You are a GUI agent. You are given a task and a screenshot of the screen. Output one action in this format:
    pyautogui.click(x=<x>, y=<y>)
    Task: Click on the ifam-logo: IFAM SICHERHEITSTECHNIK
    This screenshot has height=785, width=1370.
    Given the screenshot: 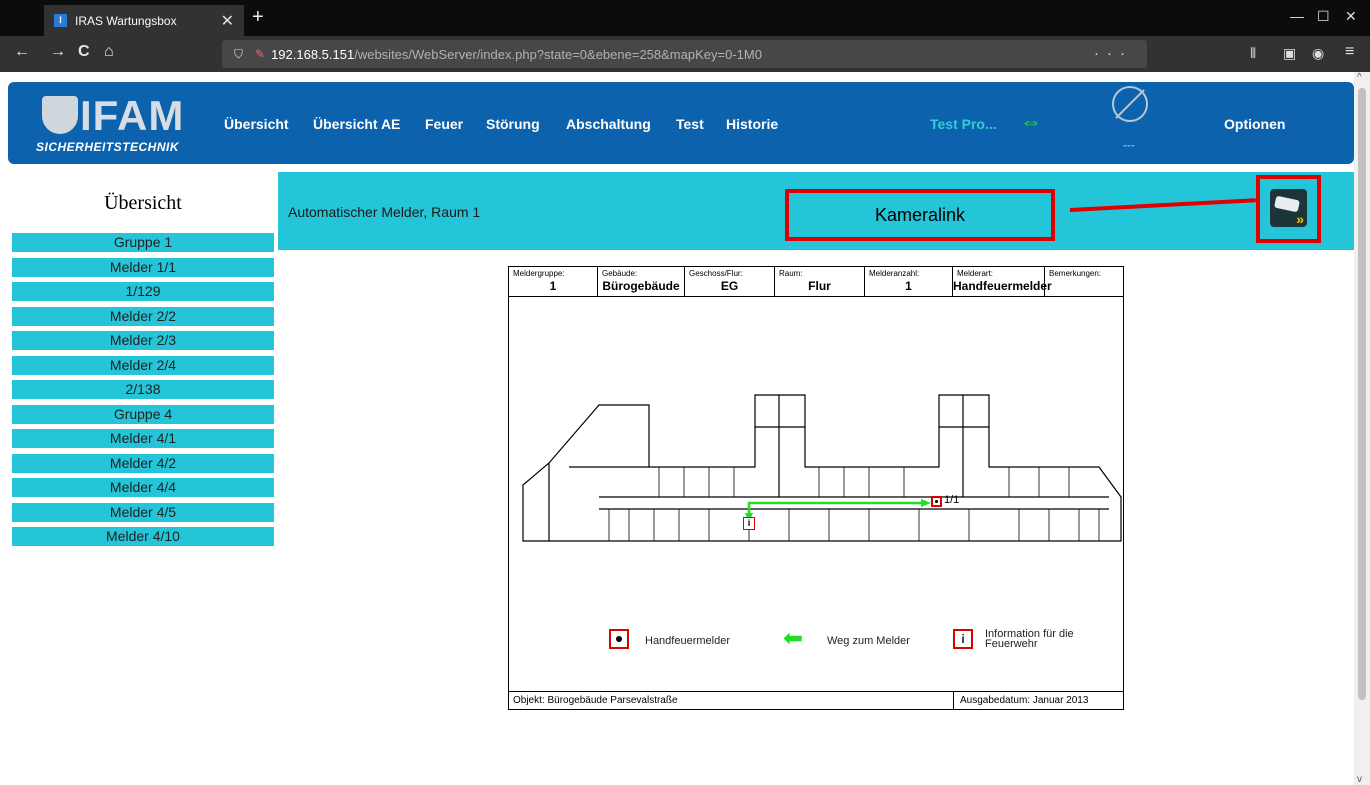 What is the action you would take?
    pyautogui.click(x=120, y=124)
    